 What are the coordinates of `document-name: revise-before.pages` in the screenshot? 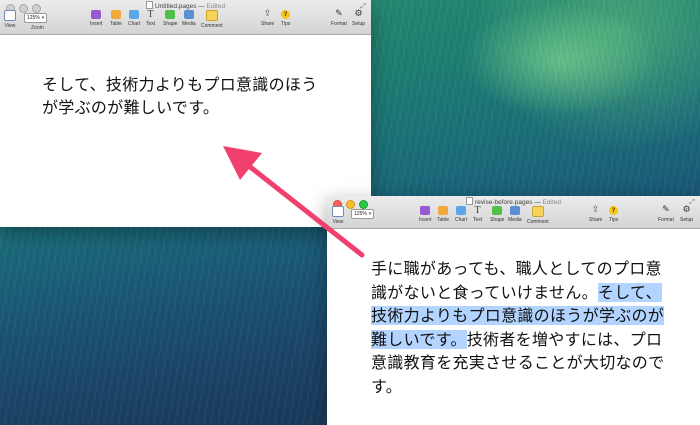 It's located at (503, 202).